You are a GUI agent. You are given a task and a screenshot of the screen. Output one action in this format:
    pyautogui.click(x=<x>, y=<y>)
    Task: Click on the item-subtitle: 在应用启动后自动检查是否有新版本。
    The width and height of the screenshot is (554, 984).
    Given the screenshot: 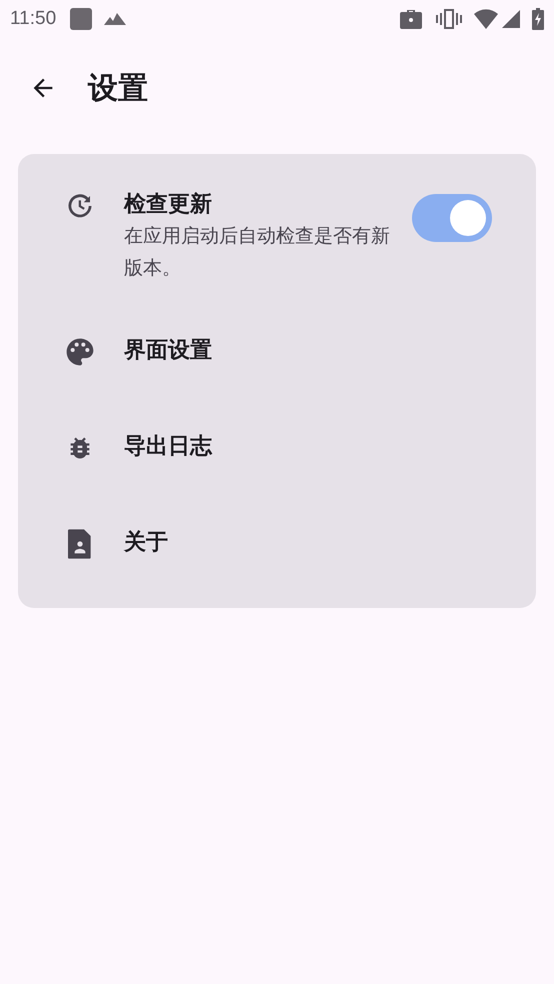 What is the action you would take?
    pyautogui.click(x=257, y=252)
    